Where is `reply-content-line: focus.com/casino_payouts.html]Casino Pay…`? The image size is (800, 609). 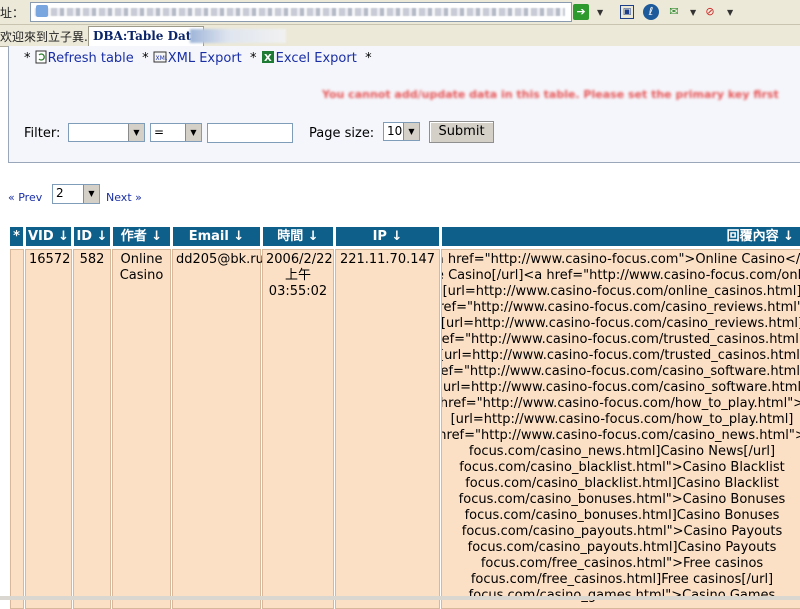
reply-content-line: focus.com/casino_payouts.html]Casino Pay… is located at coordinates (622, 547).